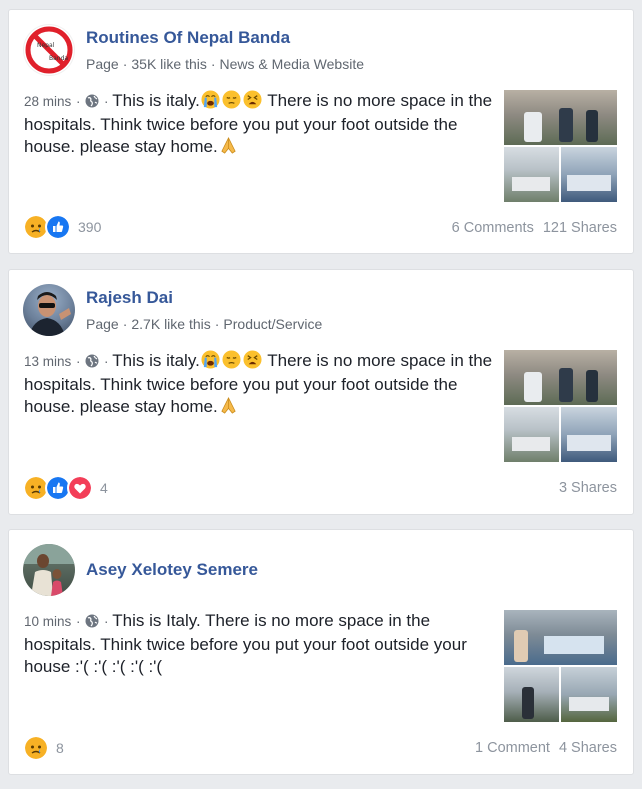 The width and height of the screenshot is (642, 789). I want to click on no-entry-logo-icon: Nepal Banda, so click(49, 50).